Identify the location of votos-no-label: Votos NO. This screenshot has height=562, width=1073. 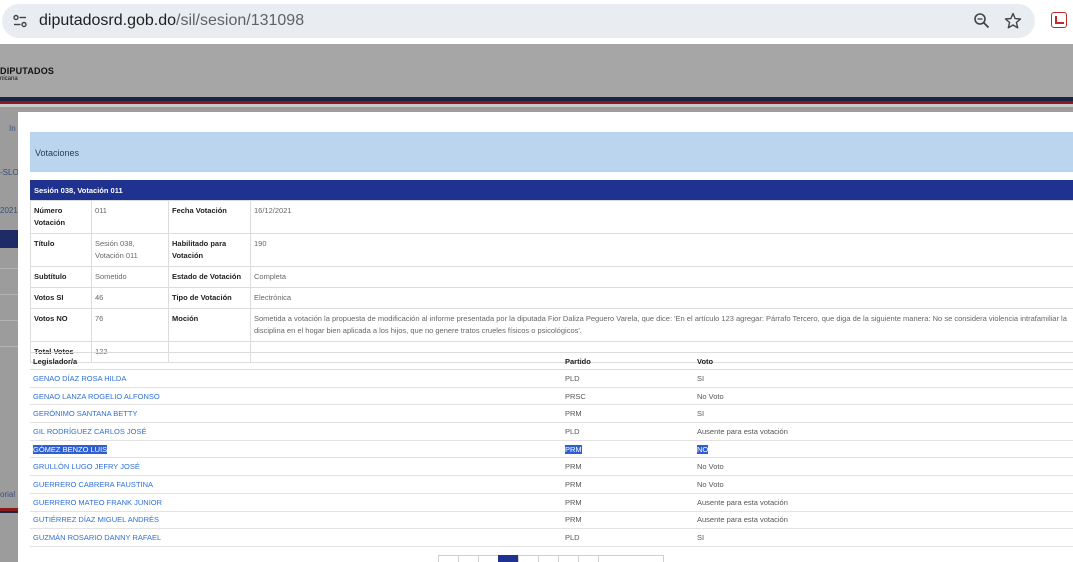
(61, 325).